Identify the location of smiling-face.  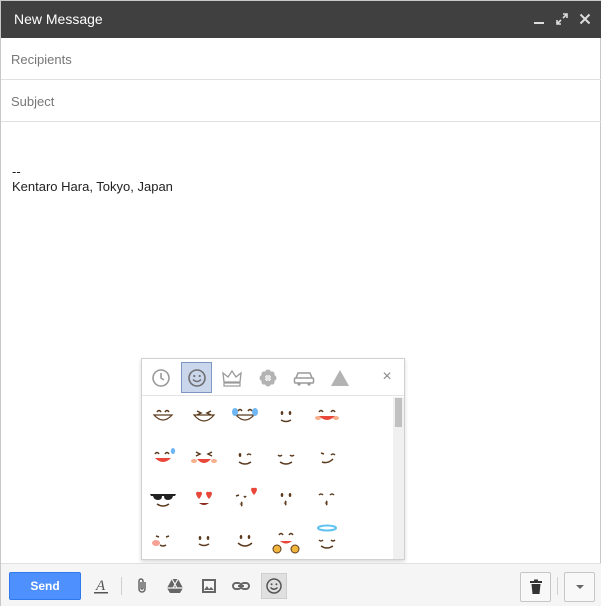
(245, 540).